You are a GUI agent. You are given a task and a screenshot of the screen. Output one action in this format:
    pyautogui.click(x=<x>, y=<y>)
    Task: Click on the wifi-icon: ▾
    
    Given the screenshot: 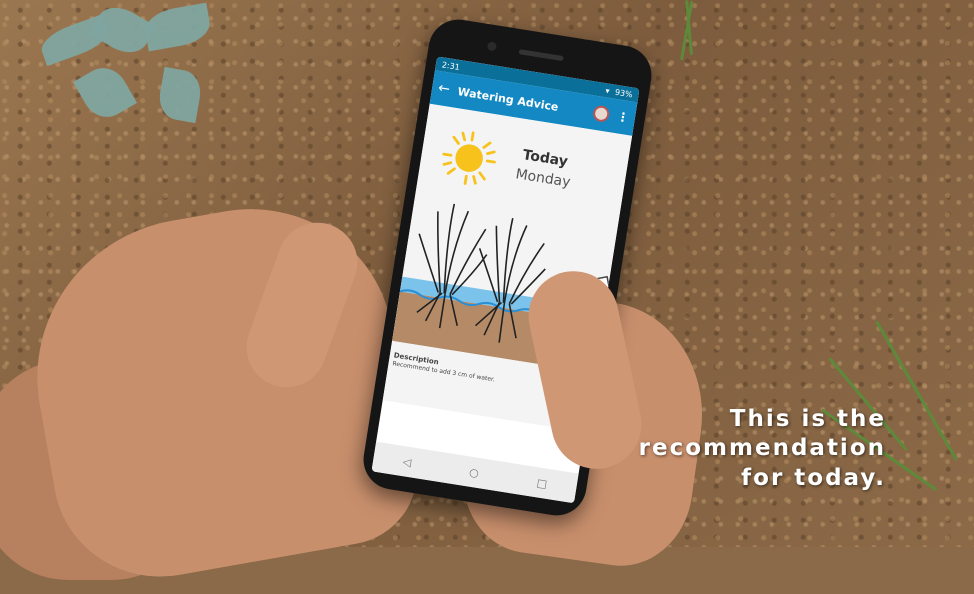 What is the action you would take?
    pyautogui.click(x=607, y=90)
    